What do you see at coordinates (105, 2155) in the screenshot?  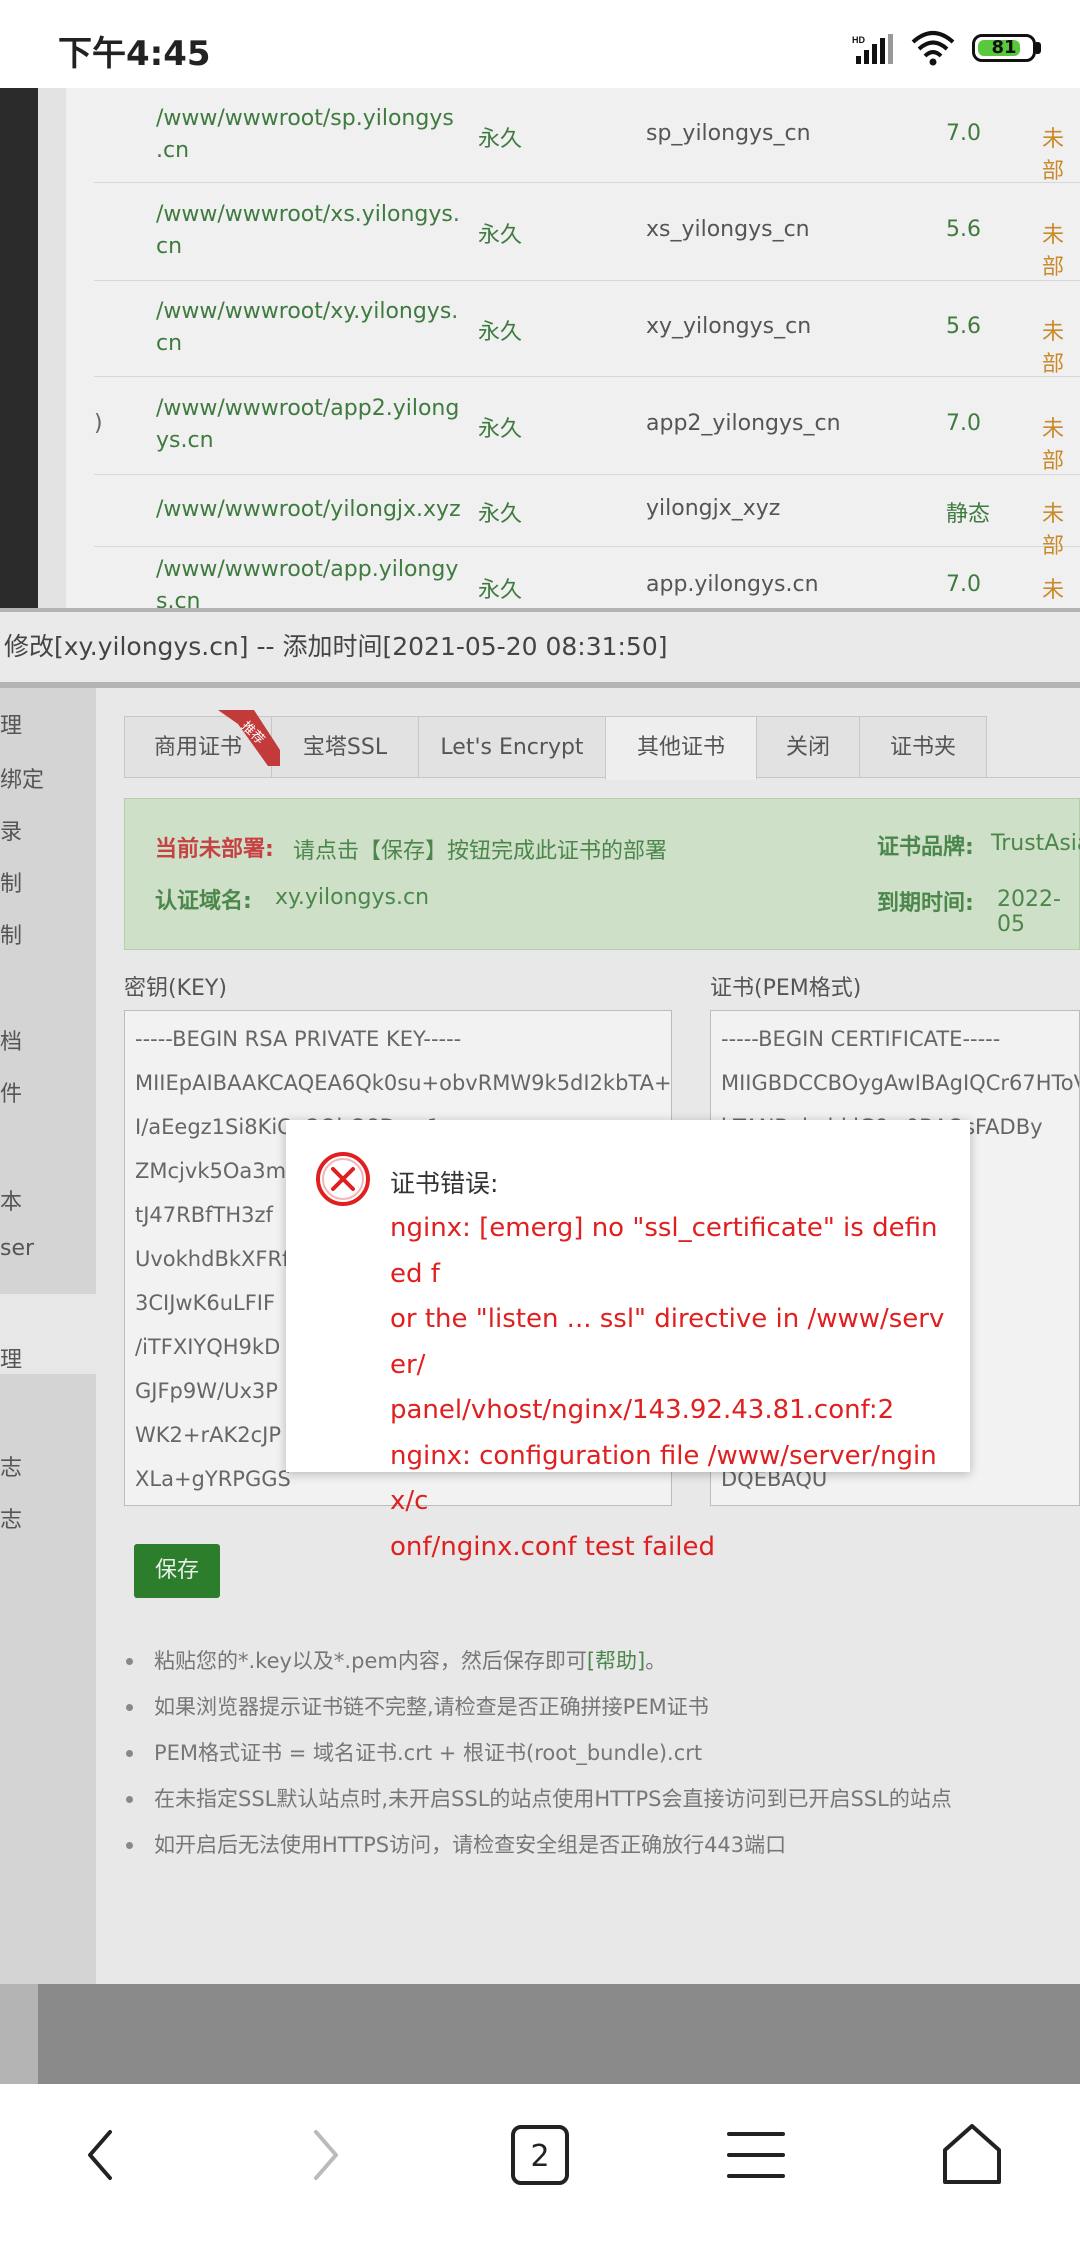 I see `back-icon` at bounding box center [105, 2155].